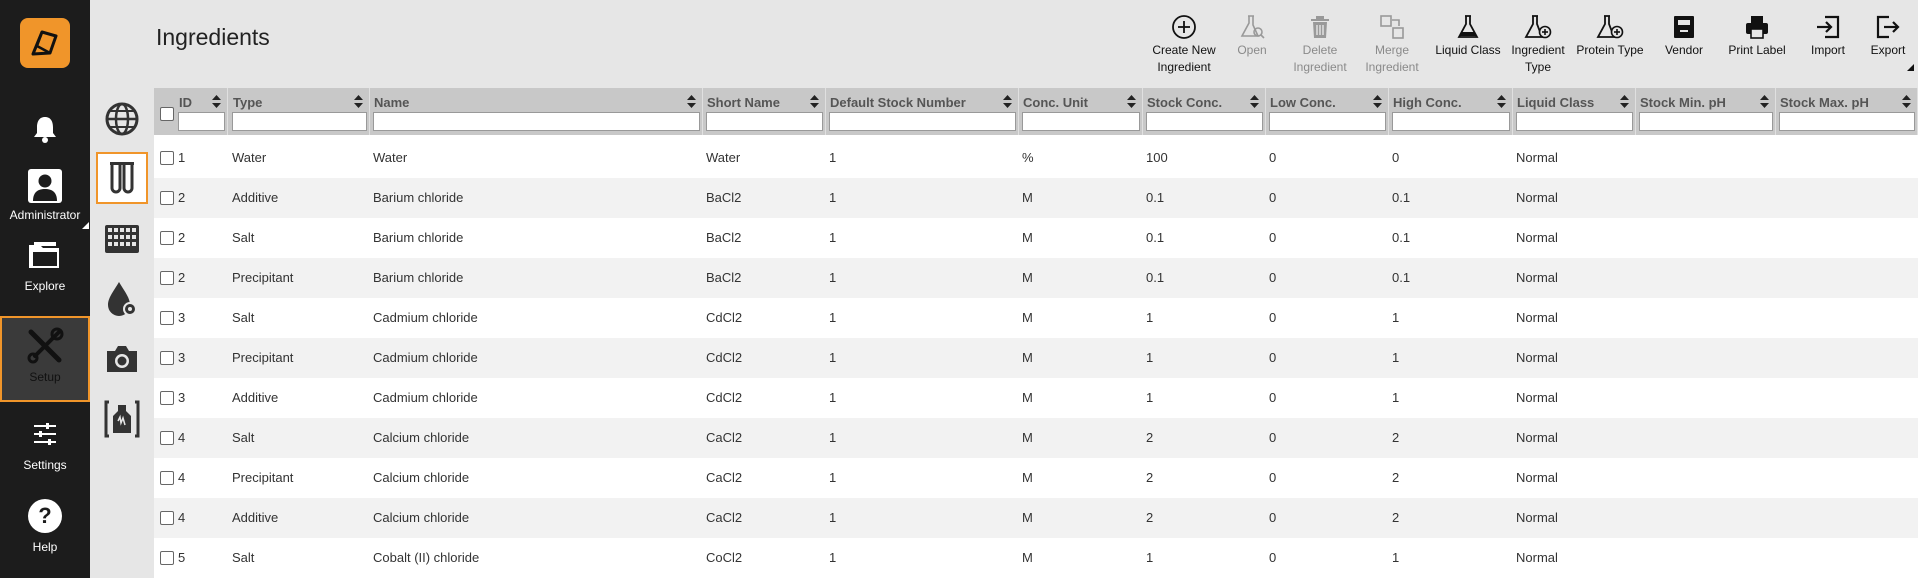 Image resolution: width=1918 pixels, height=578 pixels. Describe the element at coordinates (122, 119) in the screenshot. I see `subnav-globe` at that location.